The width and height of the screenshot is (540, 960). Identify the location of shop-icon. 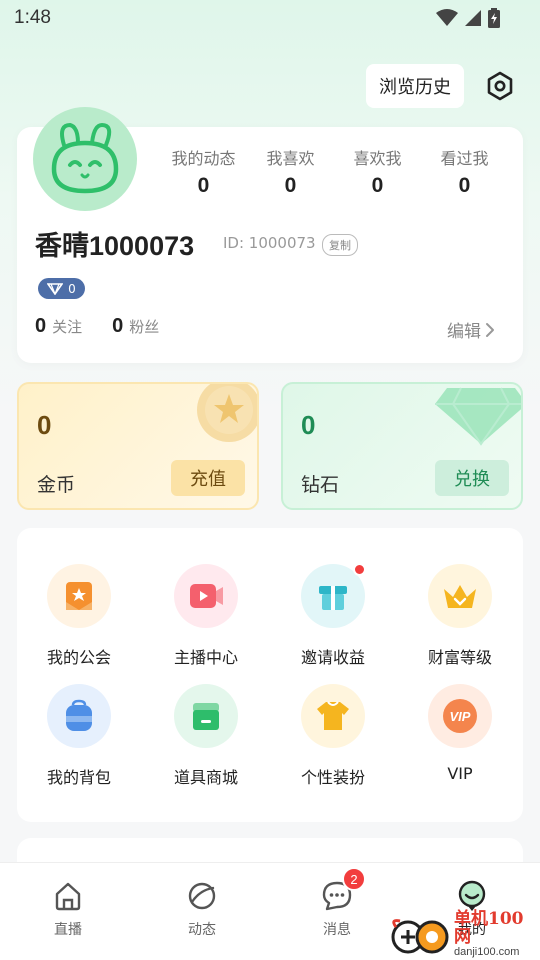
(206, 716).